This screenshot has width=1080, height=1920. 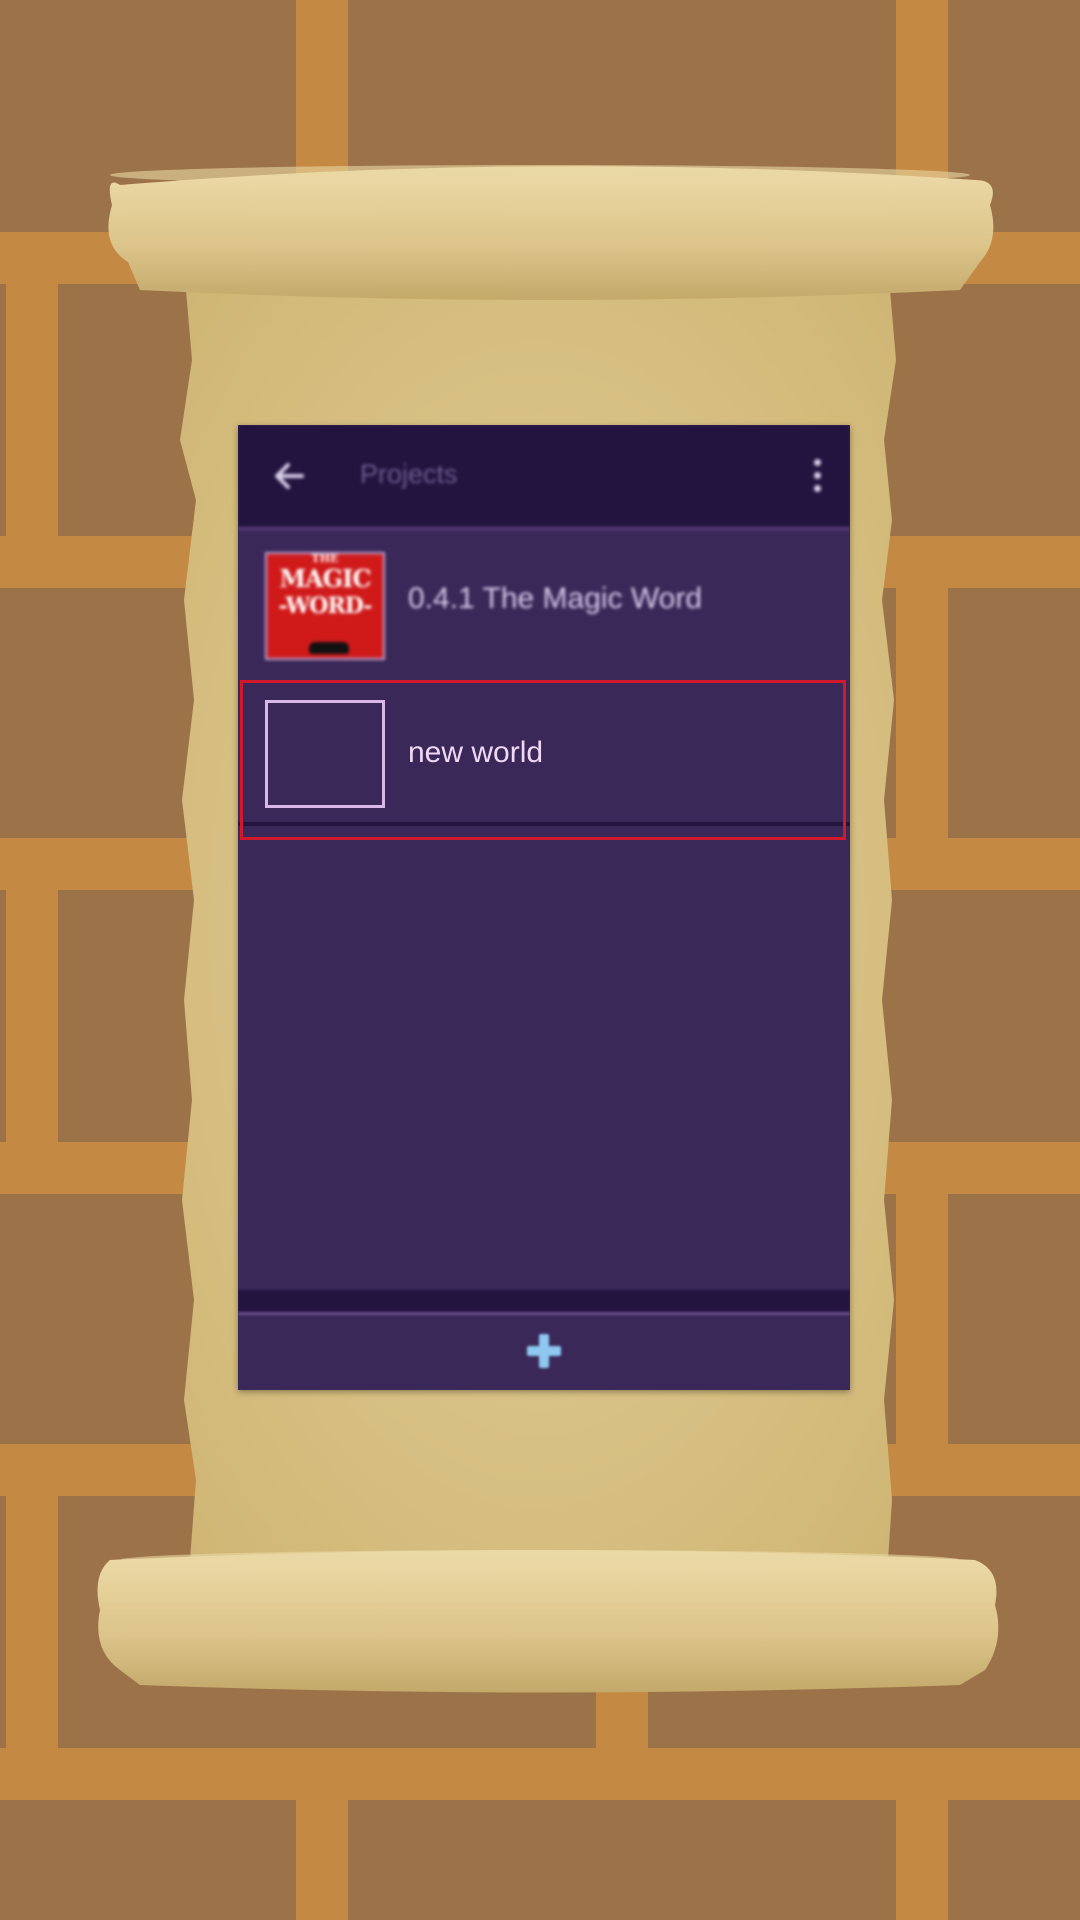 What do you see at coordinates (555, 598) in the screenshot?
I see `project-name: 0.4.1 The Magic Word` at bounding box center [555, 598].